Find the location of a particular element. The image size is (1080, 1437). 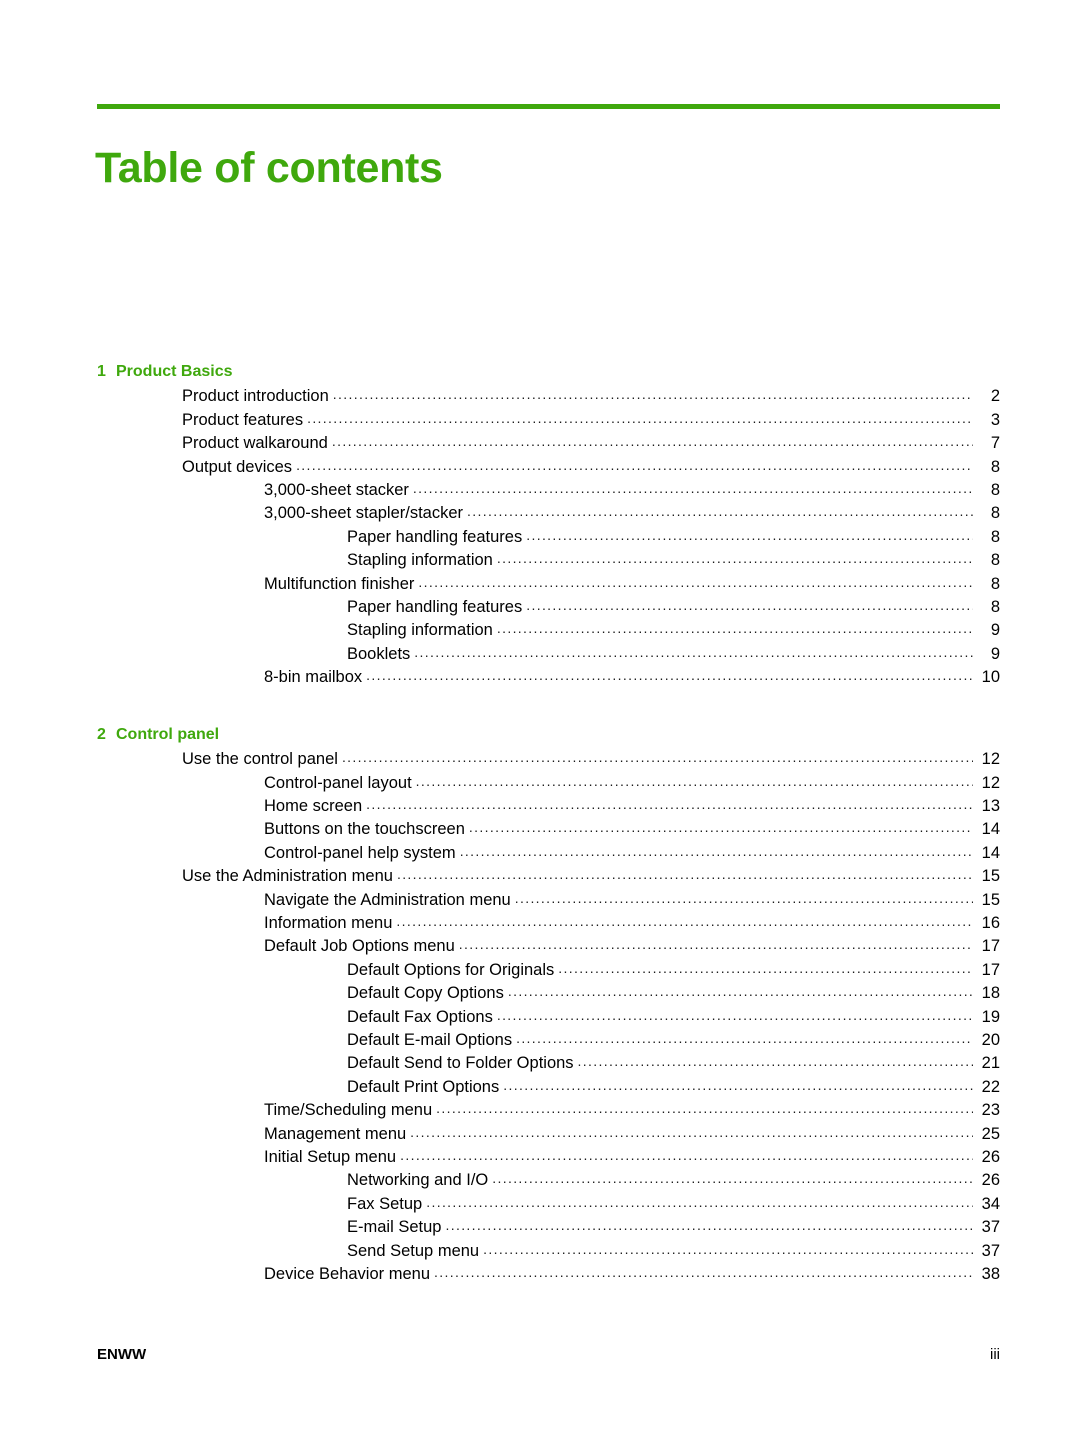

toc-entry: Output devices 8 is located at coordinates (631, 467).